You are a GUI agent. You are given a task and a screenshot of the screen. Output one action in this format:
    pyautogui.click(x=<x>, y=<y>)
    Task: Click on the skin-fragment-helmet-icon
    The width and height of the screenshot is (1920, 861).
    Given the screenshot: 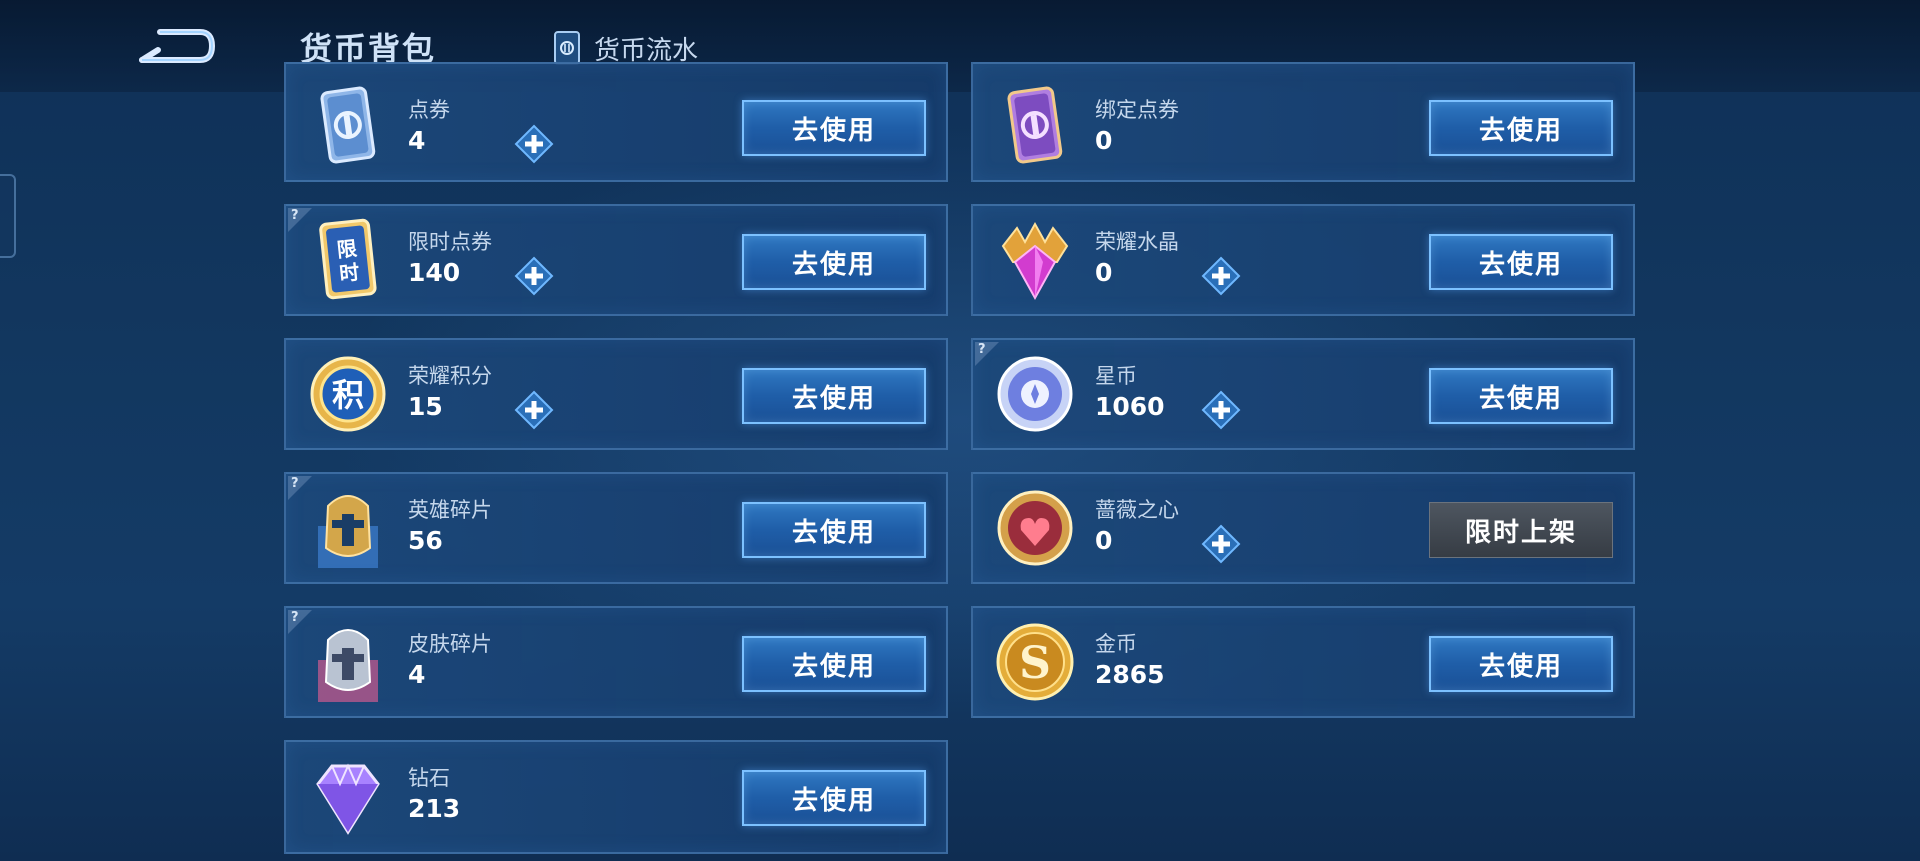 What is the action you would take?
    pyautogui.click(x=348, y=662)
    